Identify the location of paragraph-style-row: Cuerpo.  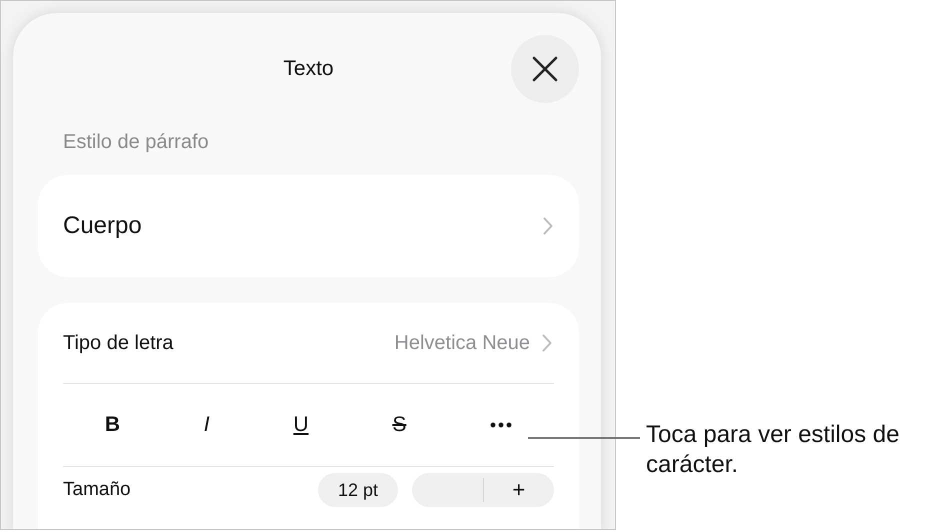
(308, 226).